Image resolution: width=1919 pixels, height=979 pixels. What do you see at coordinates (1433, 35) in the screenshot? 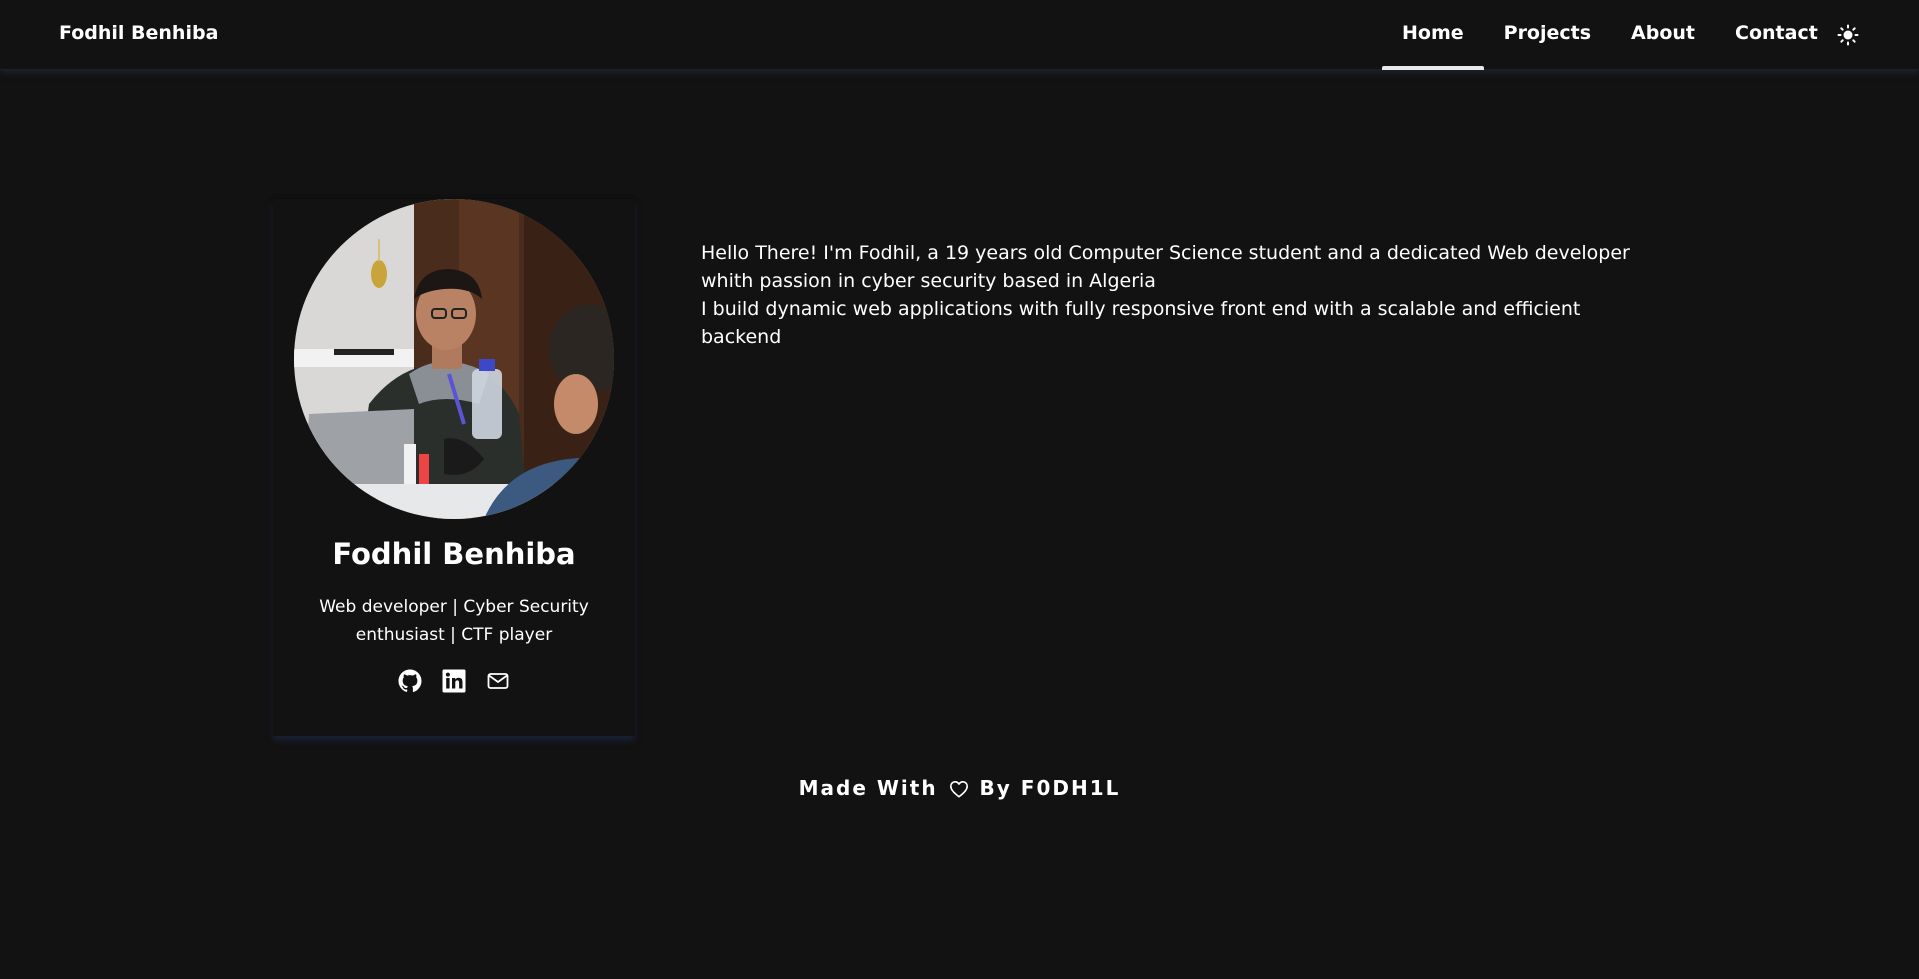
I see `nav-link-home: Home` at bounding box center [1433, 35].